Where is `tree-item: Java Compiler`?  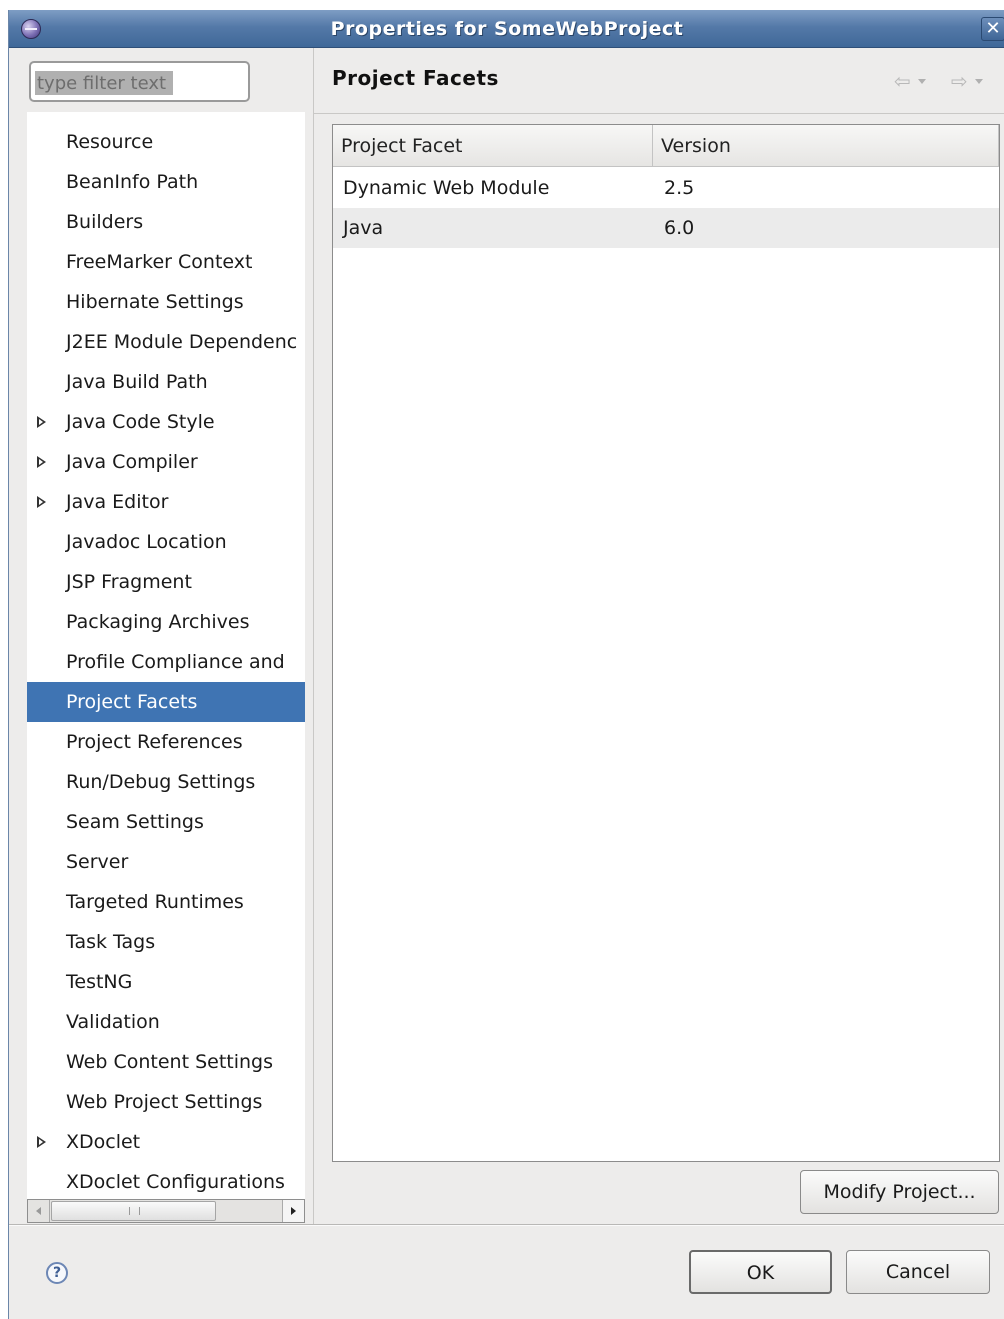
tree-item: Java Compiler is located at coordinates (166, 462).